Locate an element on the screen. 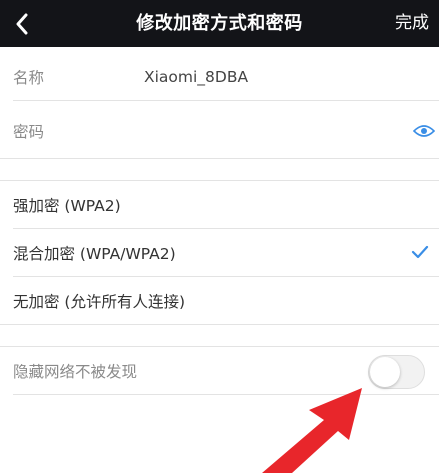  back-button is located at coordinates (22, 23).